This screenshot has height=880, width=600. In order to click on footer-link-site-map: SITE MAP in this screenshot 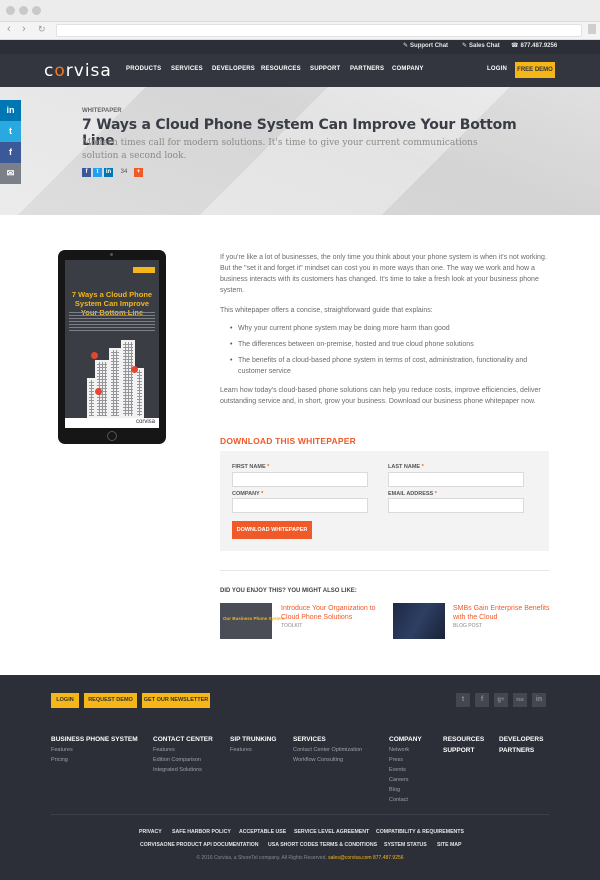, I will do `click(449, 845)`.